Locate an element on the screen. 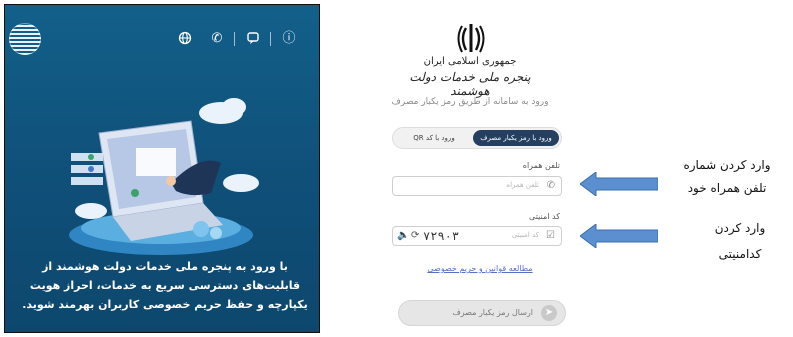 This screenshot has height=337, width=793. brand-line-2: پنجره ملی خدمات دولت هوشمند is located at coordinates (470, 84).